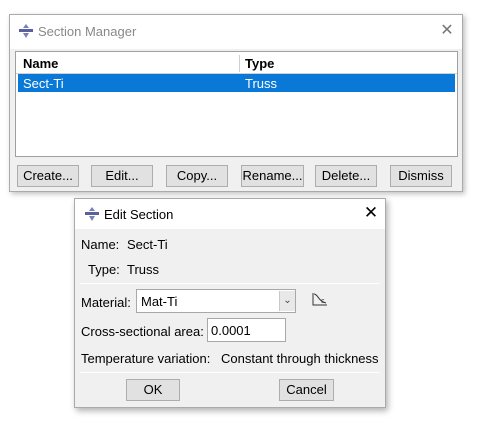 The image size is (486, 431). What do you see at coordinates (40, 63) in the screenshot?
I see `column-header-name: Name` at bounding box center [40, 63].